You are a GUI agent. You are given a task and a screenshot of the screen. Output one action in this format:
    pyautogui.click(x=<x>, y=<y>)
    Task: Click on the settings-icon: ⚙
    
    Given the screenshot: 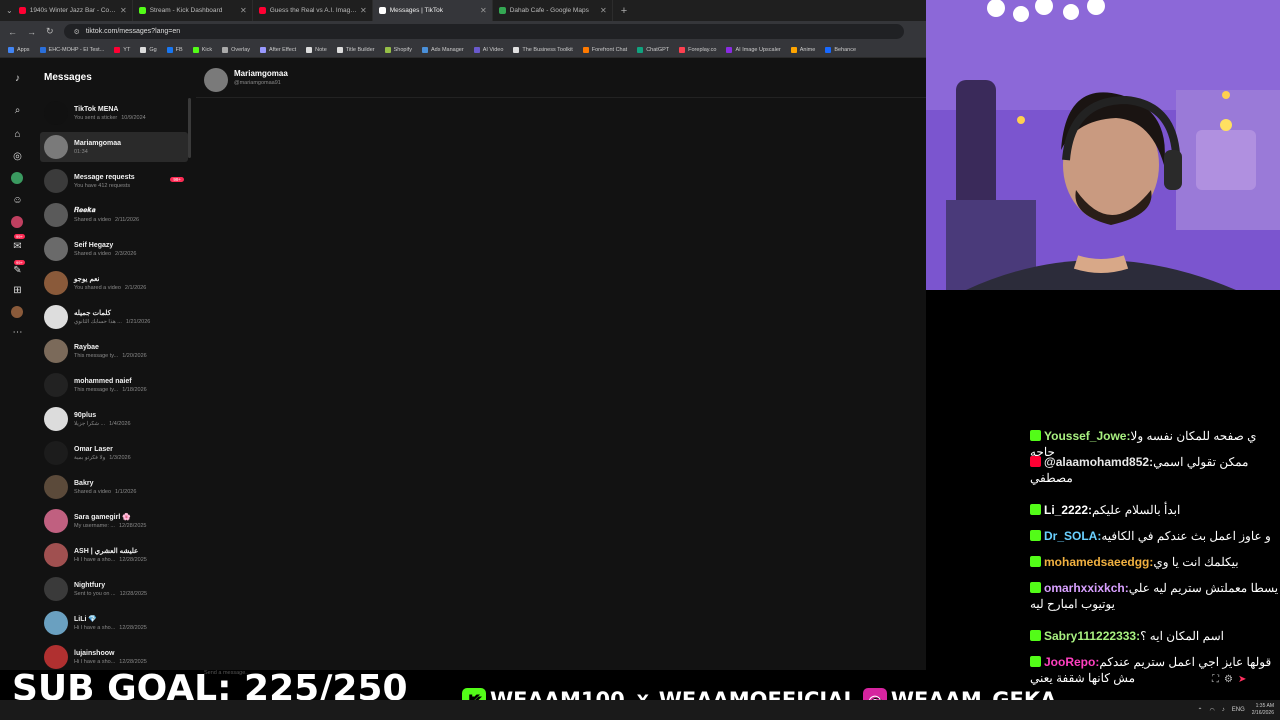 What is the action you would take?
    pyautogui.click(x=1228, y=679)
    